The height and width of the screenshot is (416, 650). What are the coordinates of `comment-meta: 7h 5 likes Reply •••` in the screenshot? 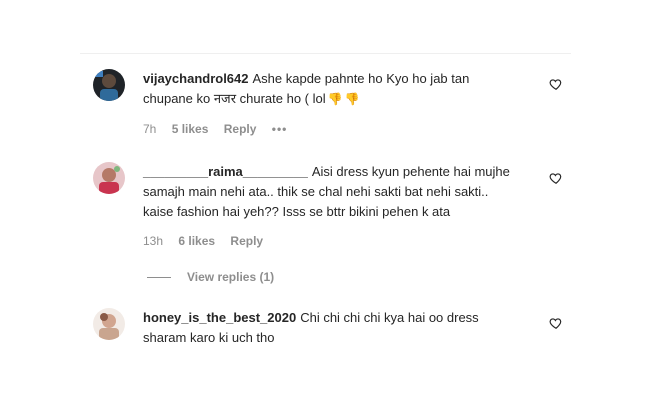 It's located at (221, 129).